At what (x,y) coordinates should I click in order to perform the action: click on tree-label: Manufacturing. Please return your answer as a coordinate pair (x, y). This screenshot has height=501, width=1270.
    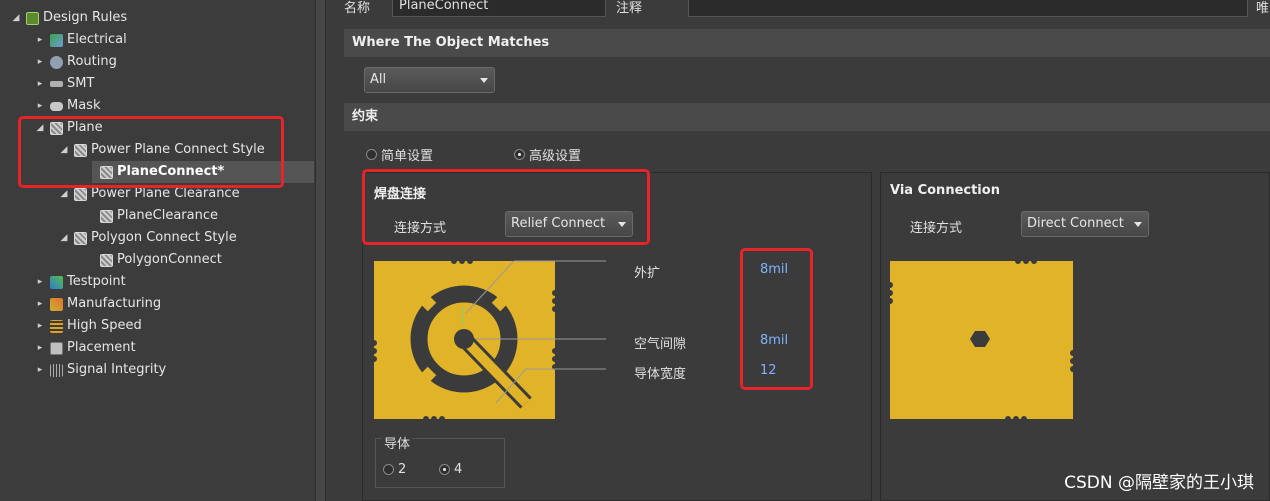
    Looking at the image, I should click on (114, 303).